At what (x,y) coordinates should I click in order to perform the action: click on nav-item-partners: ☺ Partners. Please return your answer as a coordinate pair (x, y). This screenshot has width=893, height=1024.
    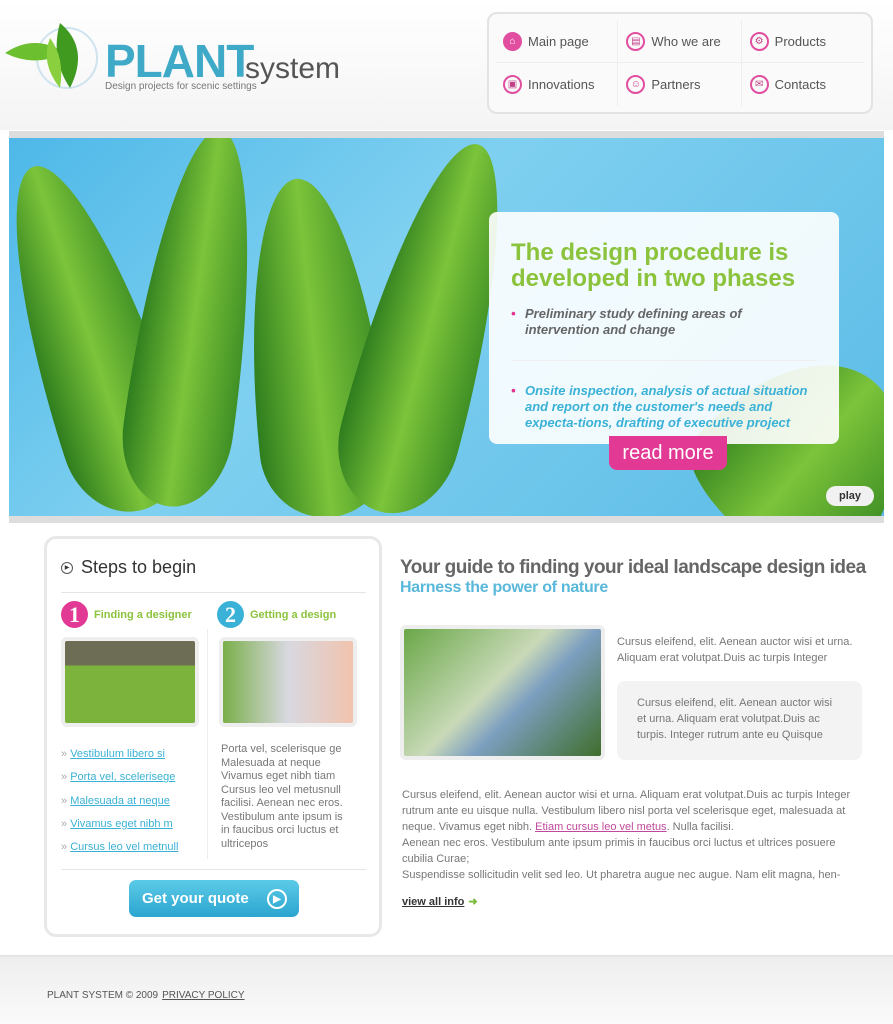
    Looking at the image, I should click on (680, 84).